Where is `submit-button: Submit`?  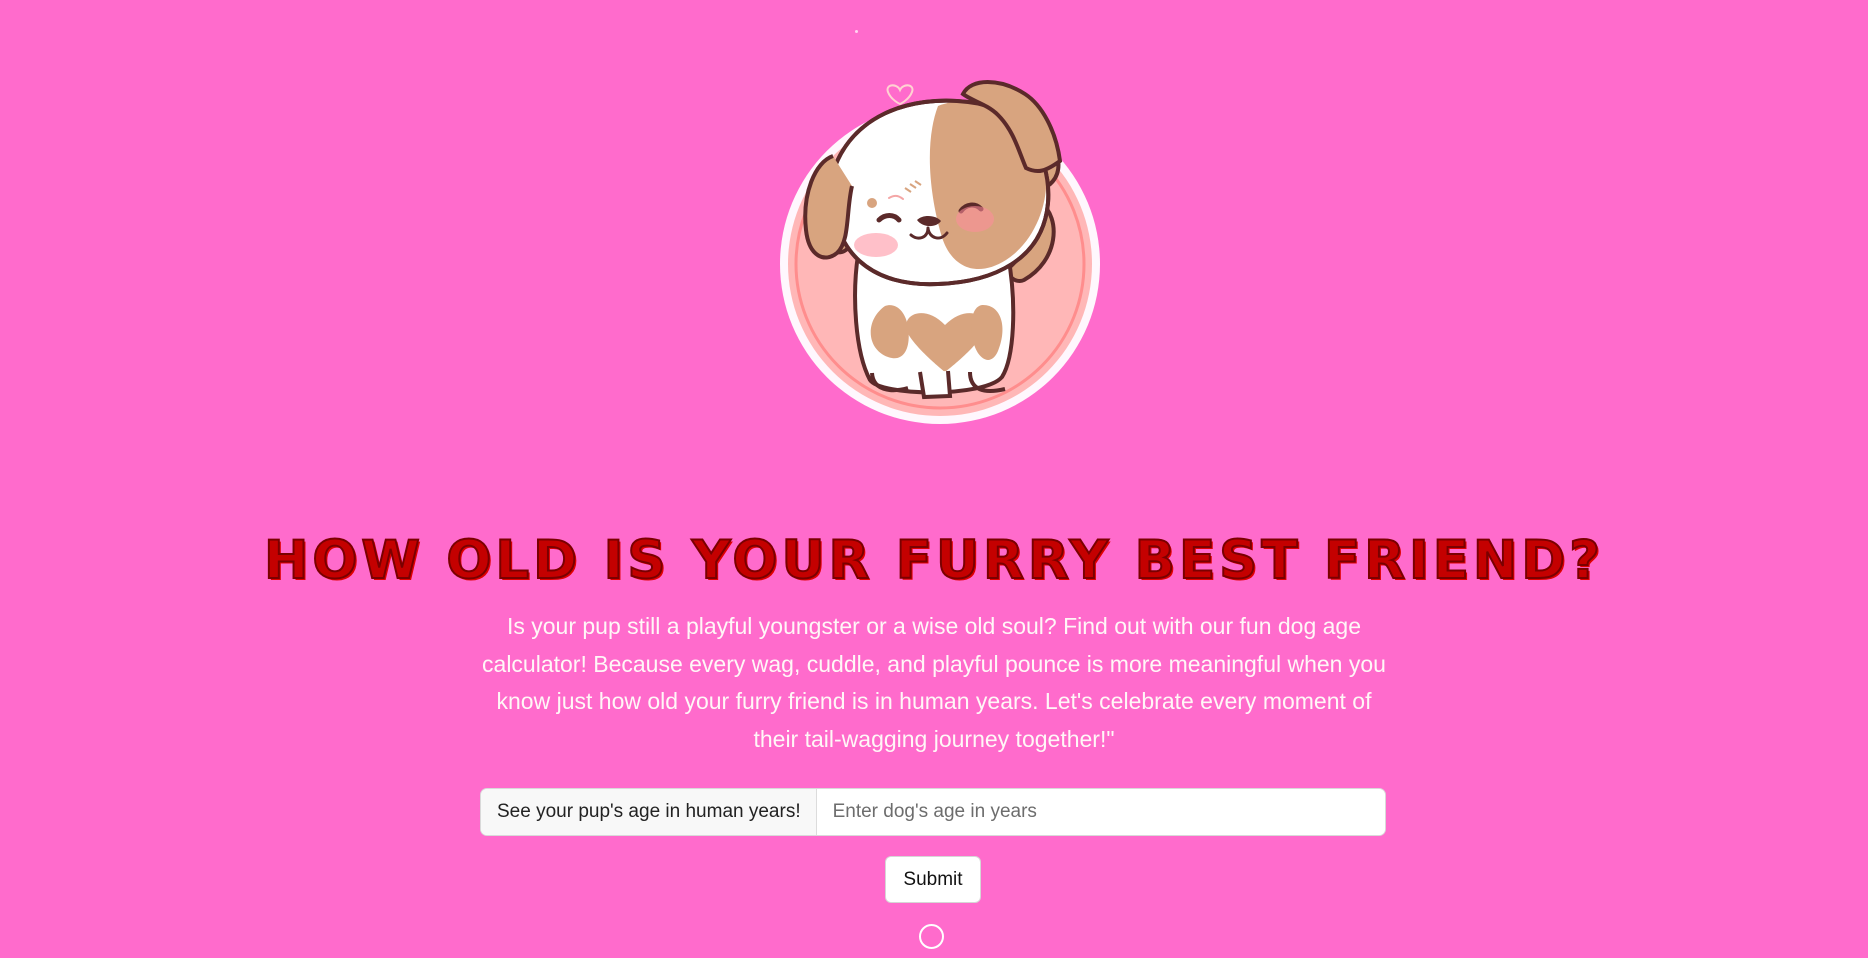
submit-button: Submit is located at coordinates (933, 879).